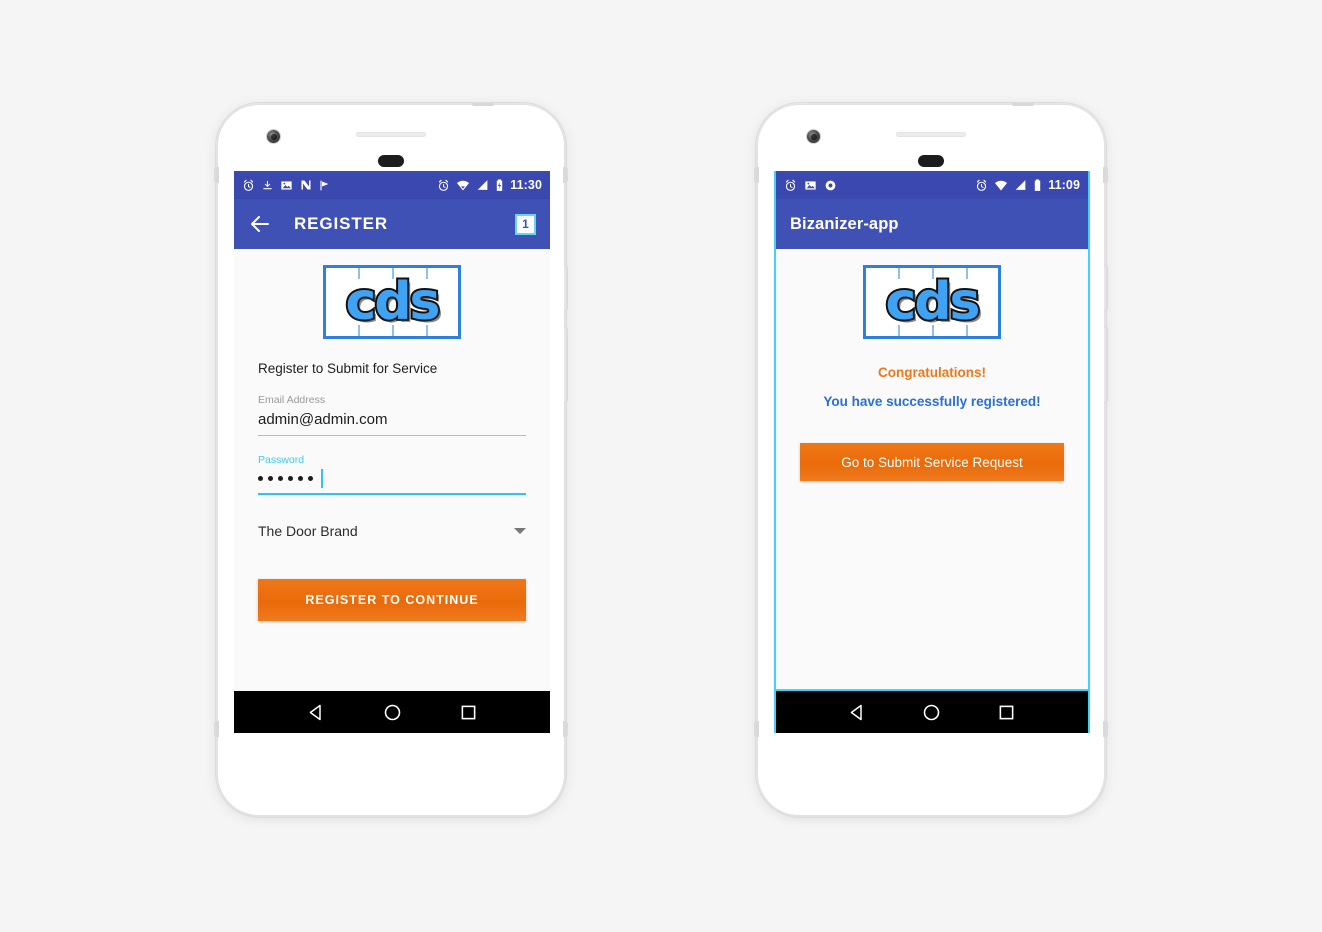 This screenshot has height=932, width=1322. Describe the element at coordinates (830, 185) in the screenshot. I see `record-circle-icon` at that location.